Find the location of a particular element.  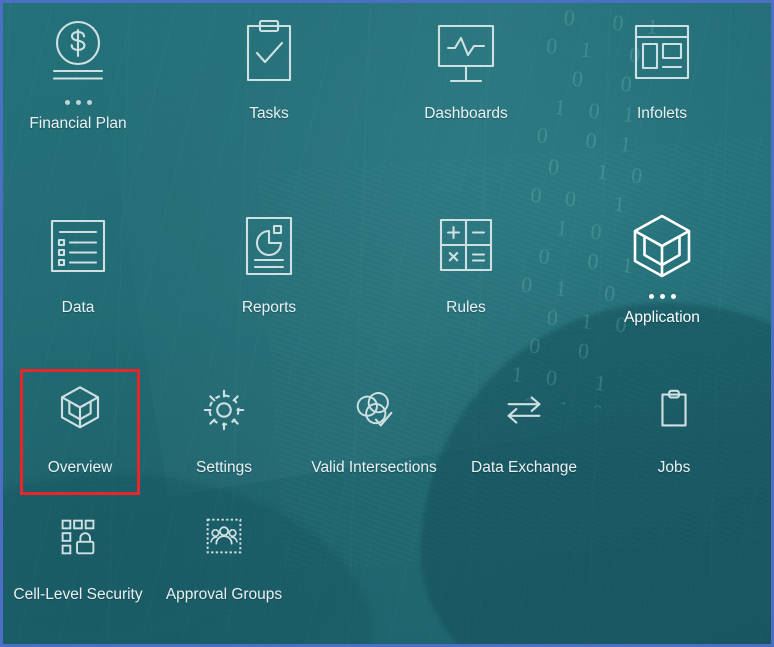

card-label: Rules is located at coordinates (466, 307).